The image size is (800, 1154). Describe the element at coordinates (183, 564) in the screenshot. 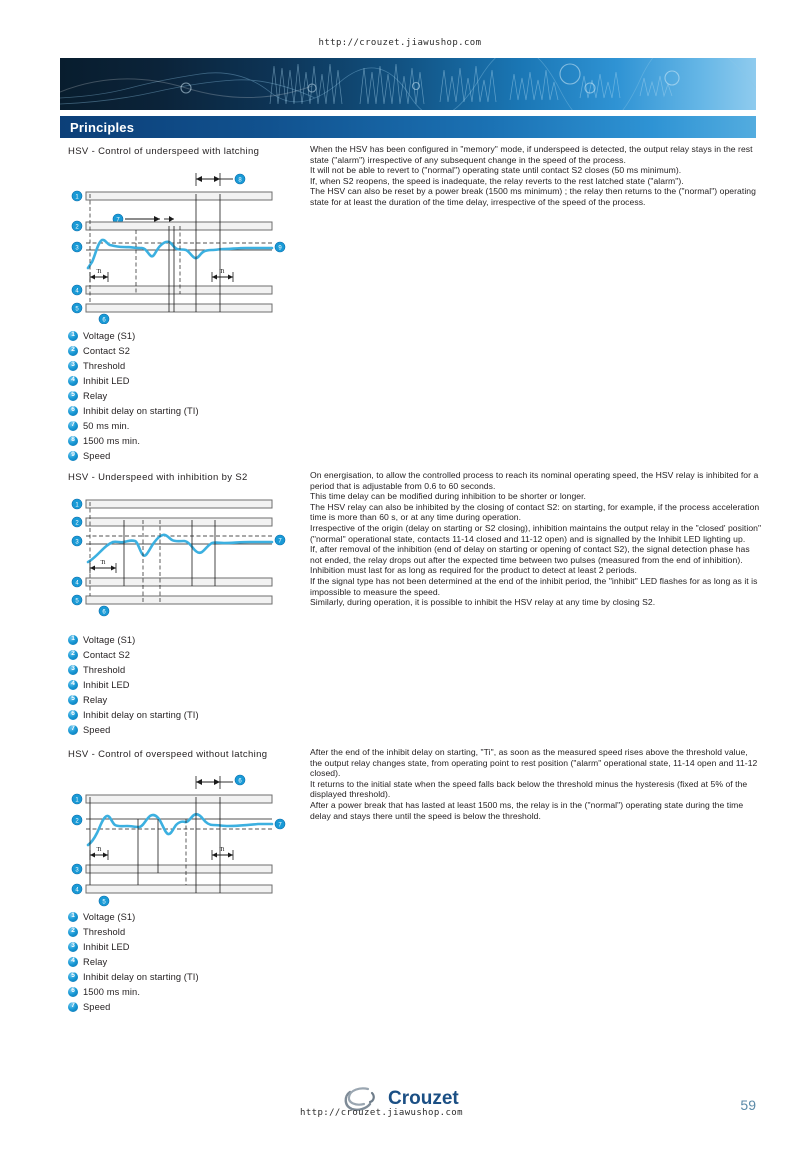

I see `timing-diagram-underspeed-inhibition: 1 2 3 7 Ti 4 5 6` at that location.